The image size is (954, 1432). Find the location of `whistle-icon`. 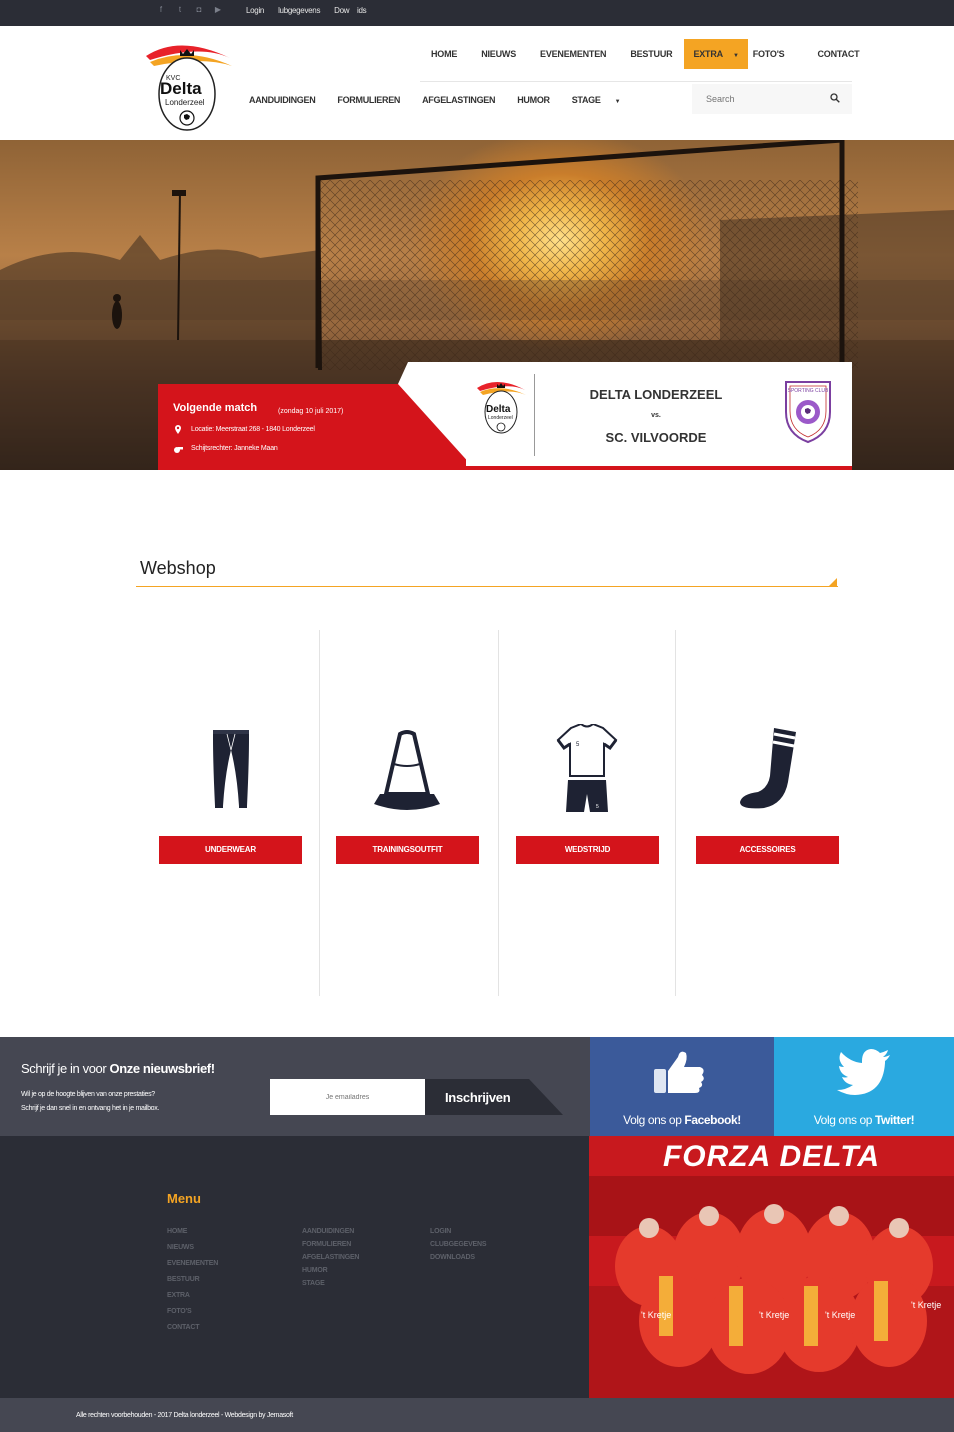

whistle-icon is located at coordinates (178, 450).